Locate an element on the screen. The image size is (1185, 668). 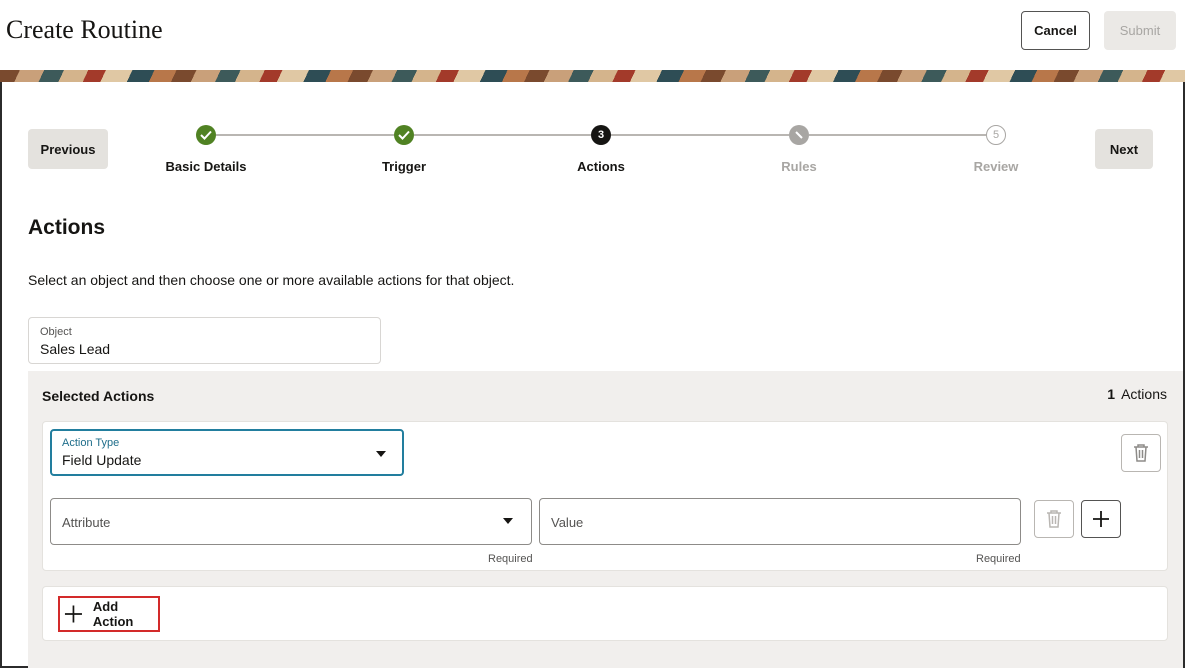
action-type-label: Action Type is located at coordinates (91, 443).